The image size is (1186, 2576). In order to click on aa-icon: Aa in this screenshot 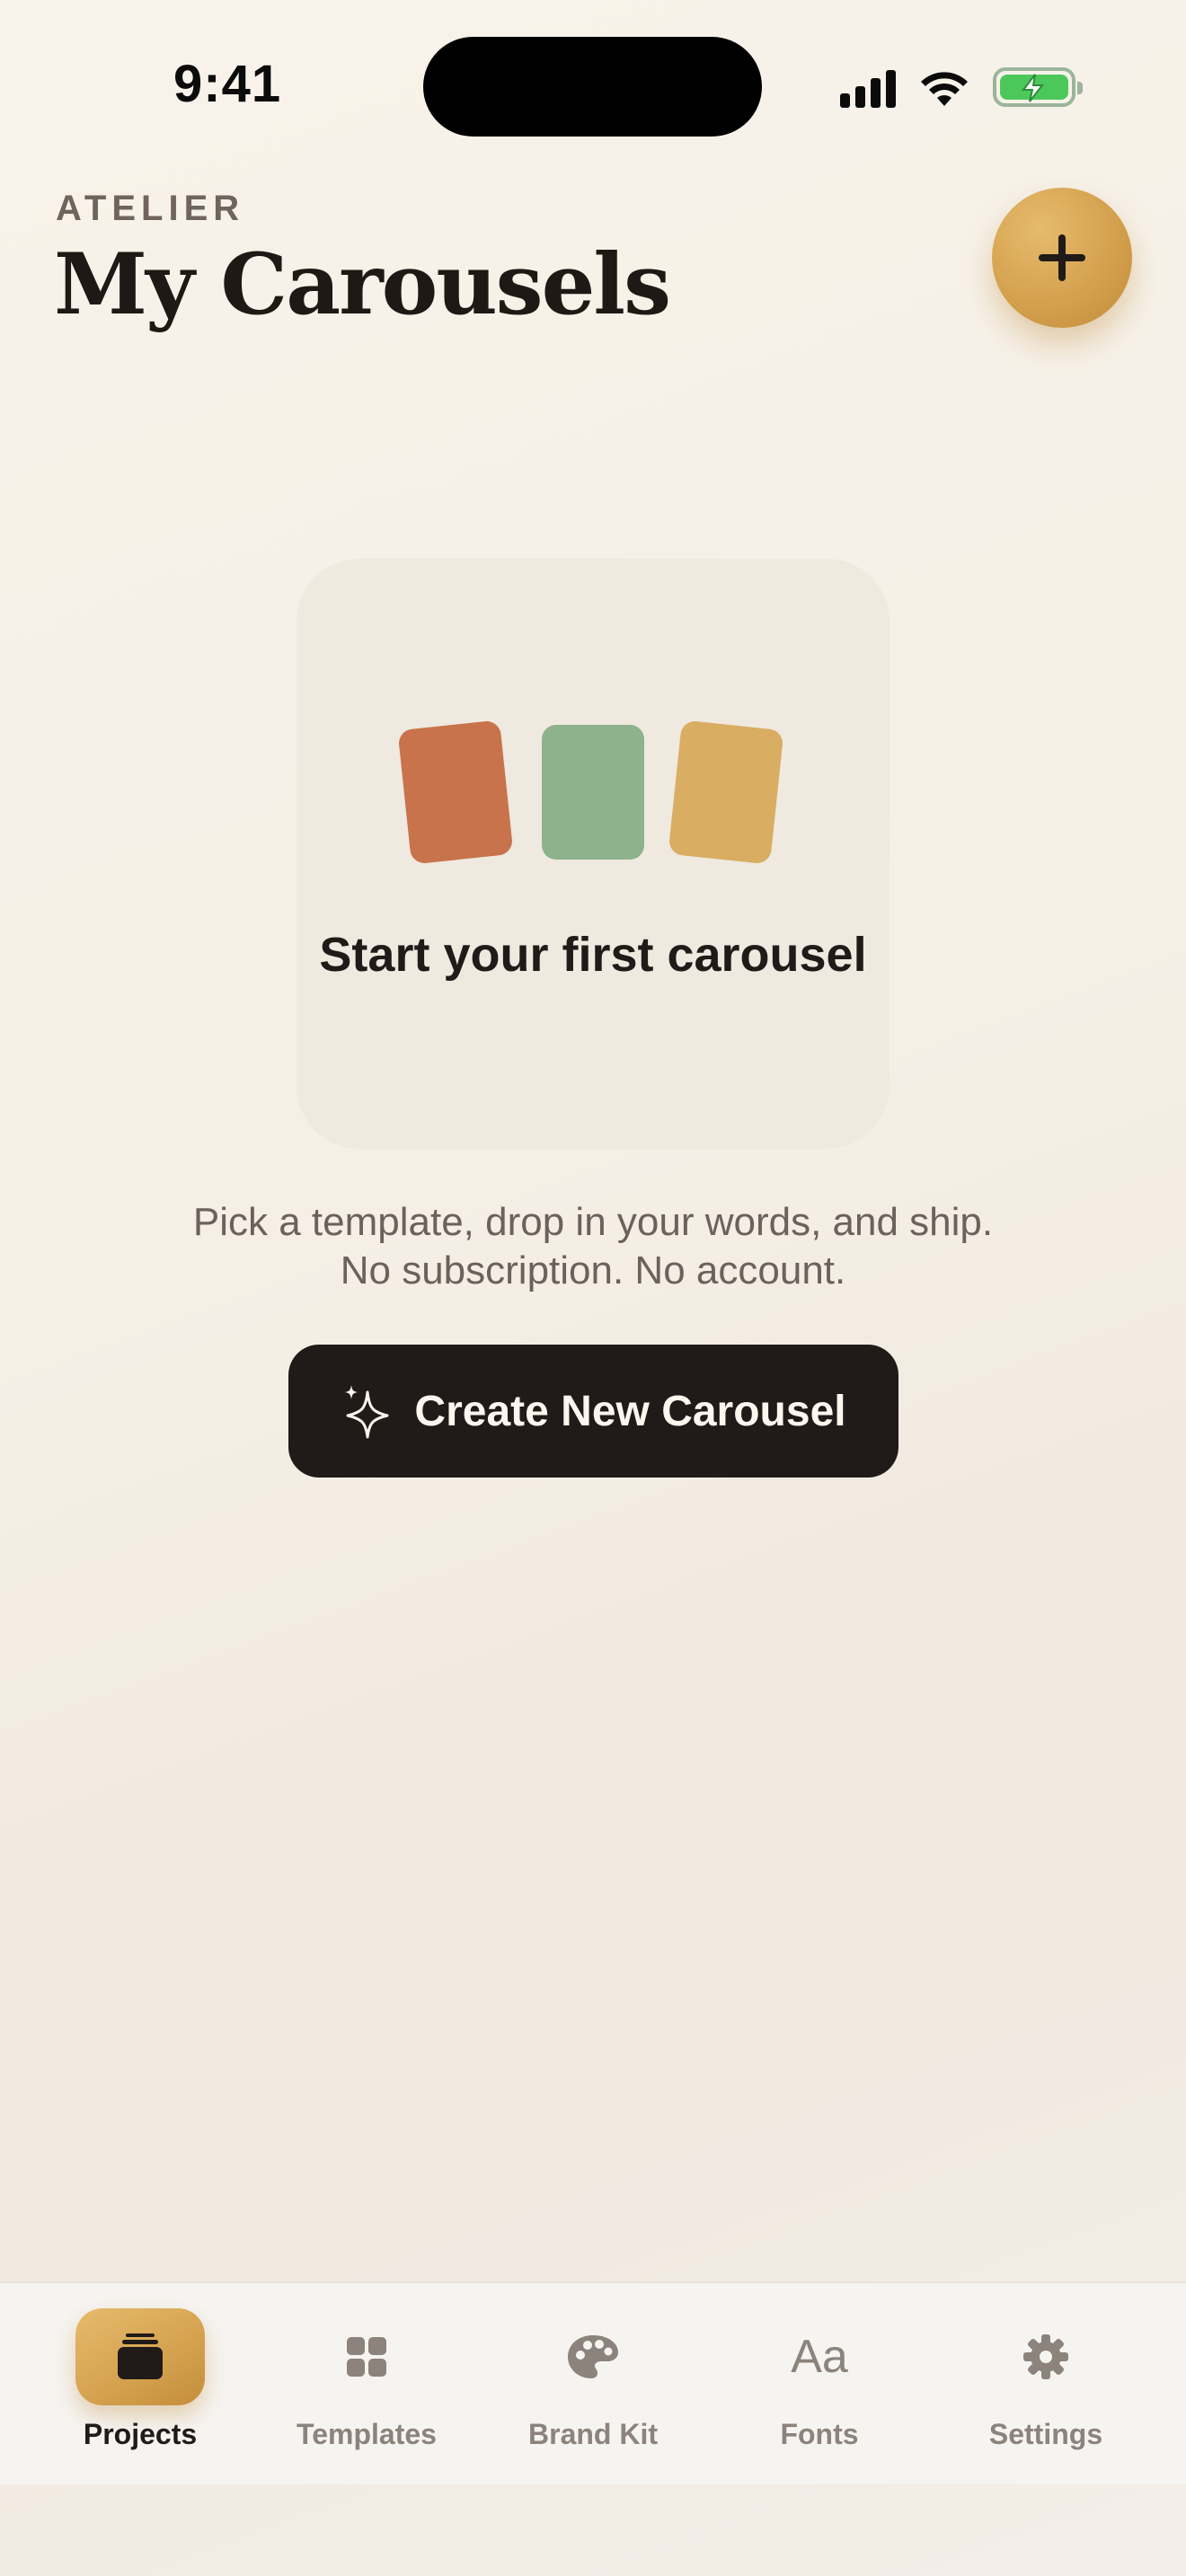, I will do `click(819, 2357)`.